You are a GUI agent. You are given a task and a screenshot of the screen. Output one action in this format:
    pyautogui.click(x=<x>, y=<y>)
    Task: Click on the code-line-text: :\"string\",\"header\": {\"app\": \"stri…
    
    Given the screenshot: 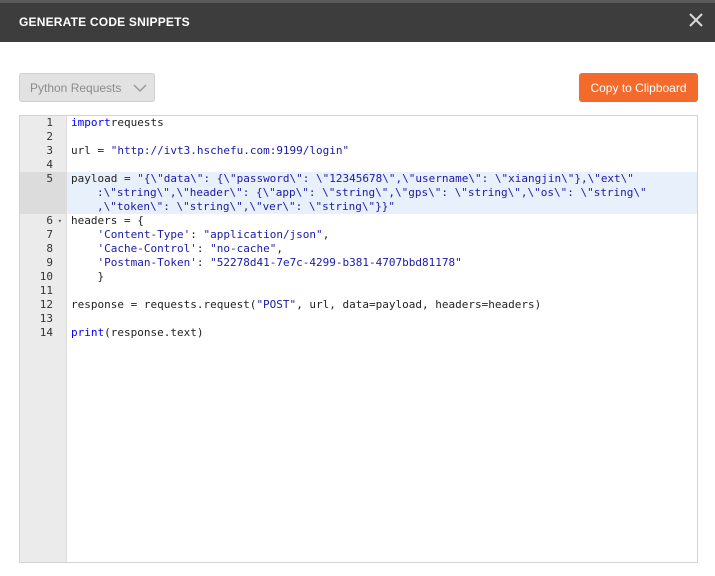 What is the action you would take?
    pyautogui.click(x=372, y=193)
    